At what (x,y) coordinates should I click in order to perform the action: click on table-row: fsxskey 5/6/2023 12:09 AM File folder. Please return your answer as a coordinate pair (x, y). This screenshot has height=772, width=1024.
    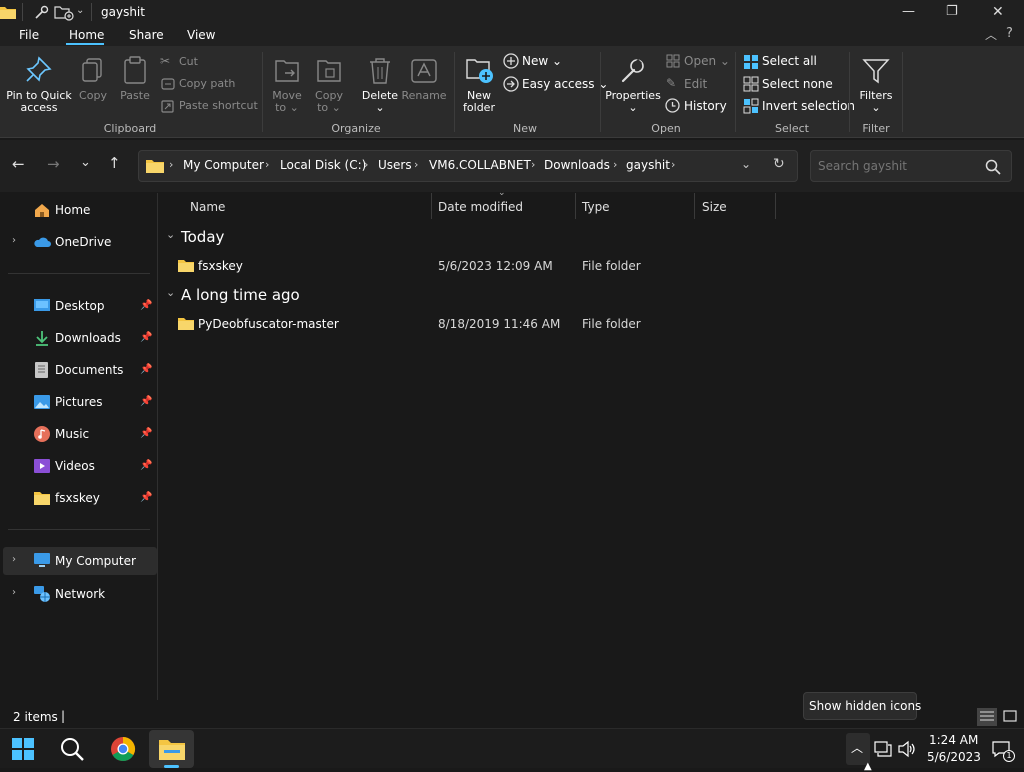
    Looking at the image, I should click on (591, 267).